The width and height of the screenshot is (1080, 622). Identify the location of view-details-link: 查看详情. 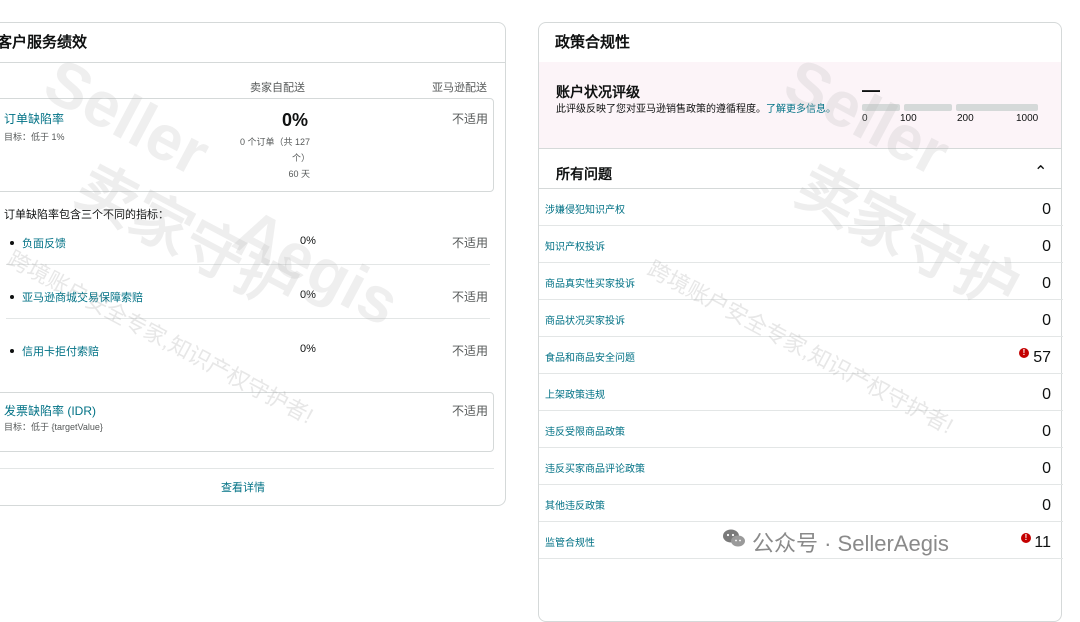
(243, 487).